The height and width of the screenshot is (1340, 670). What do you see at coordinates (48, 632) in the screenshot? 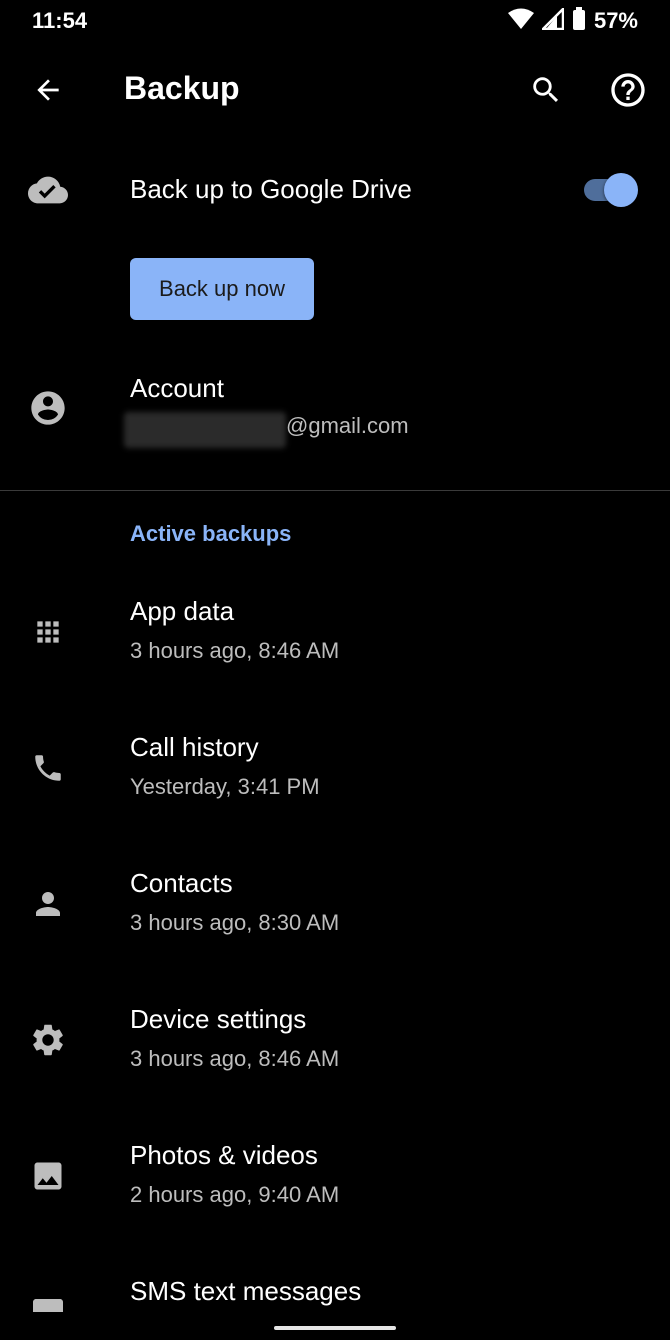
I see `apps-grid-icon` at bounding box center [48, 632].